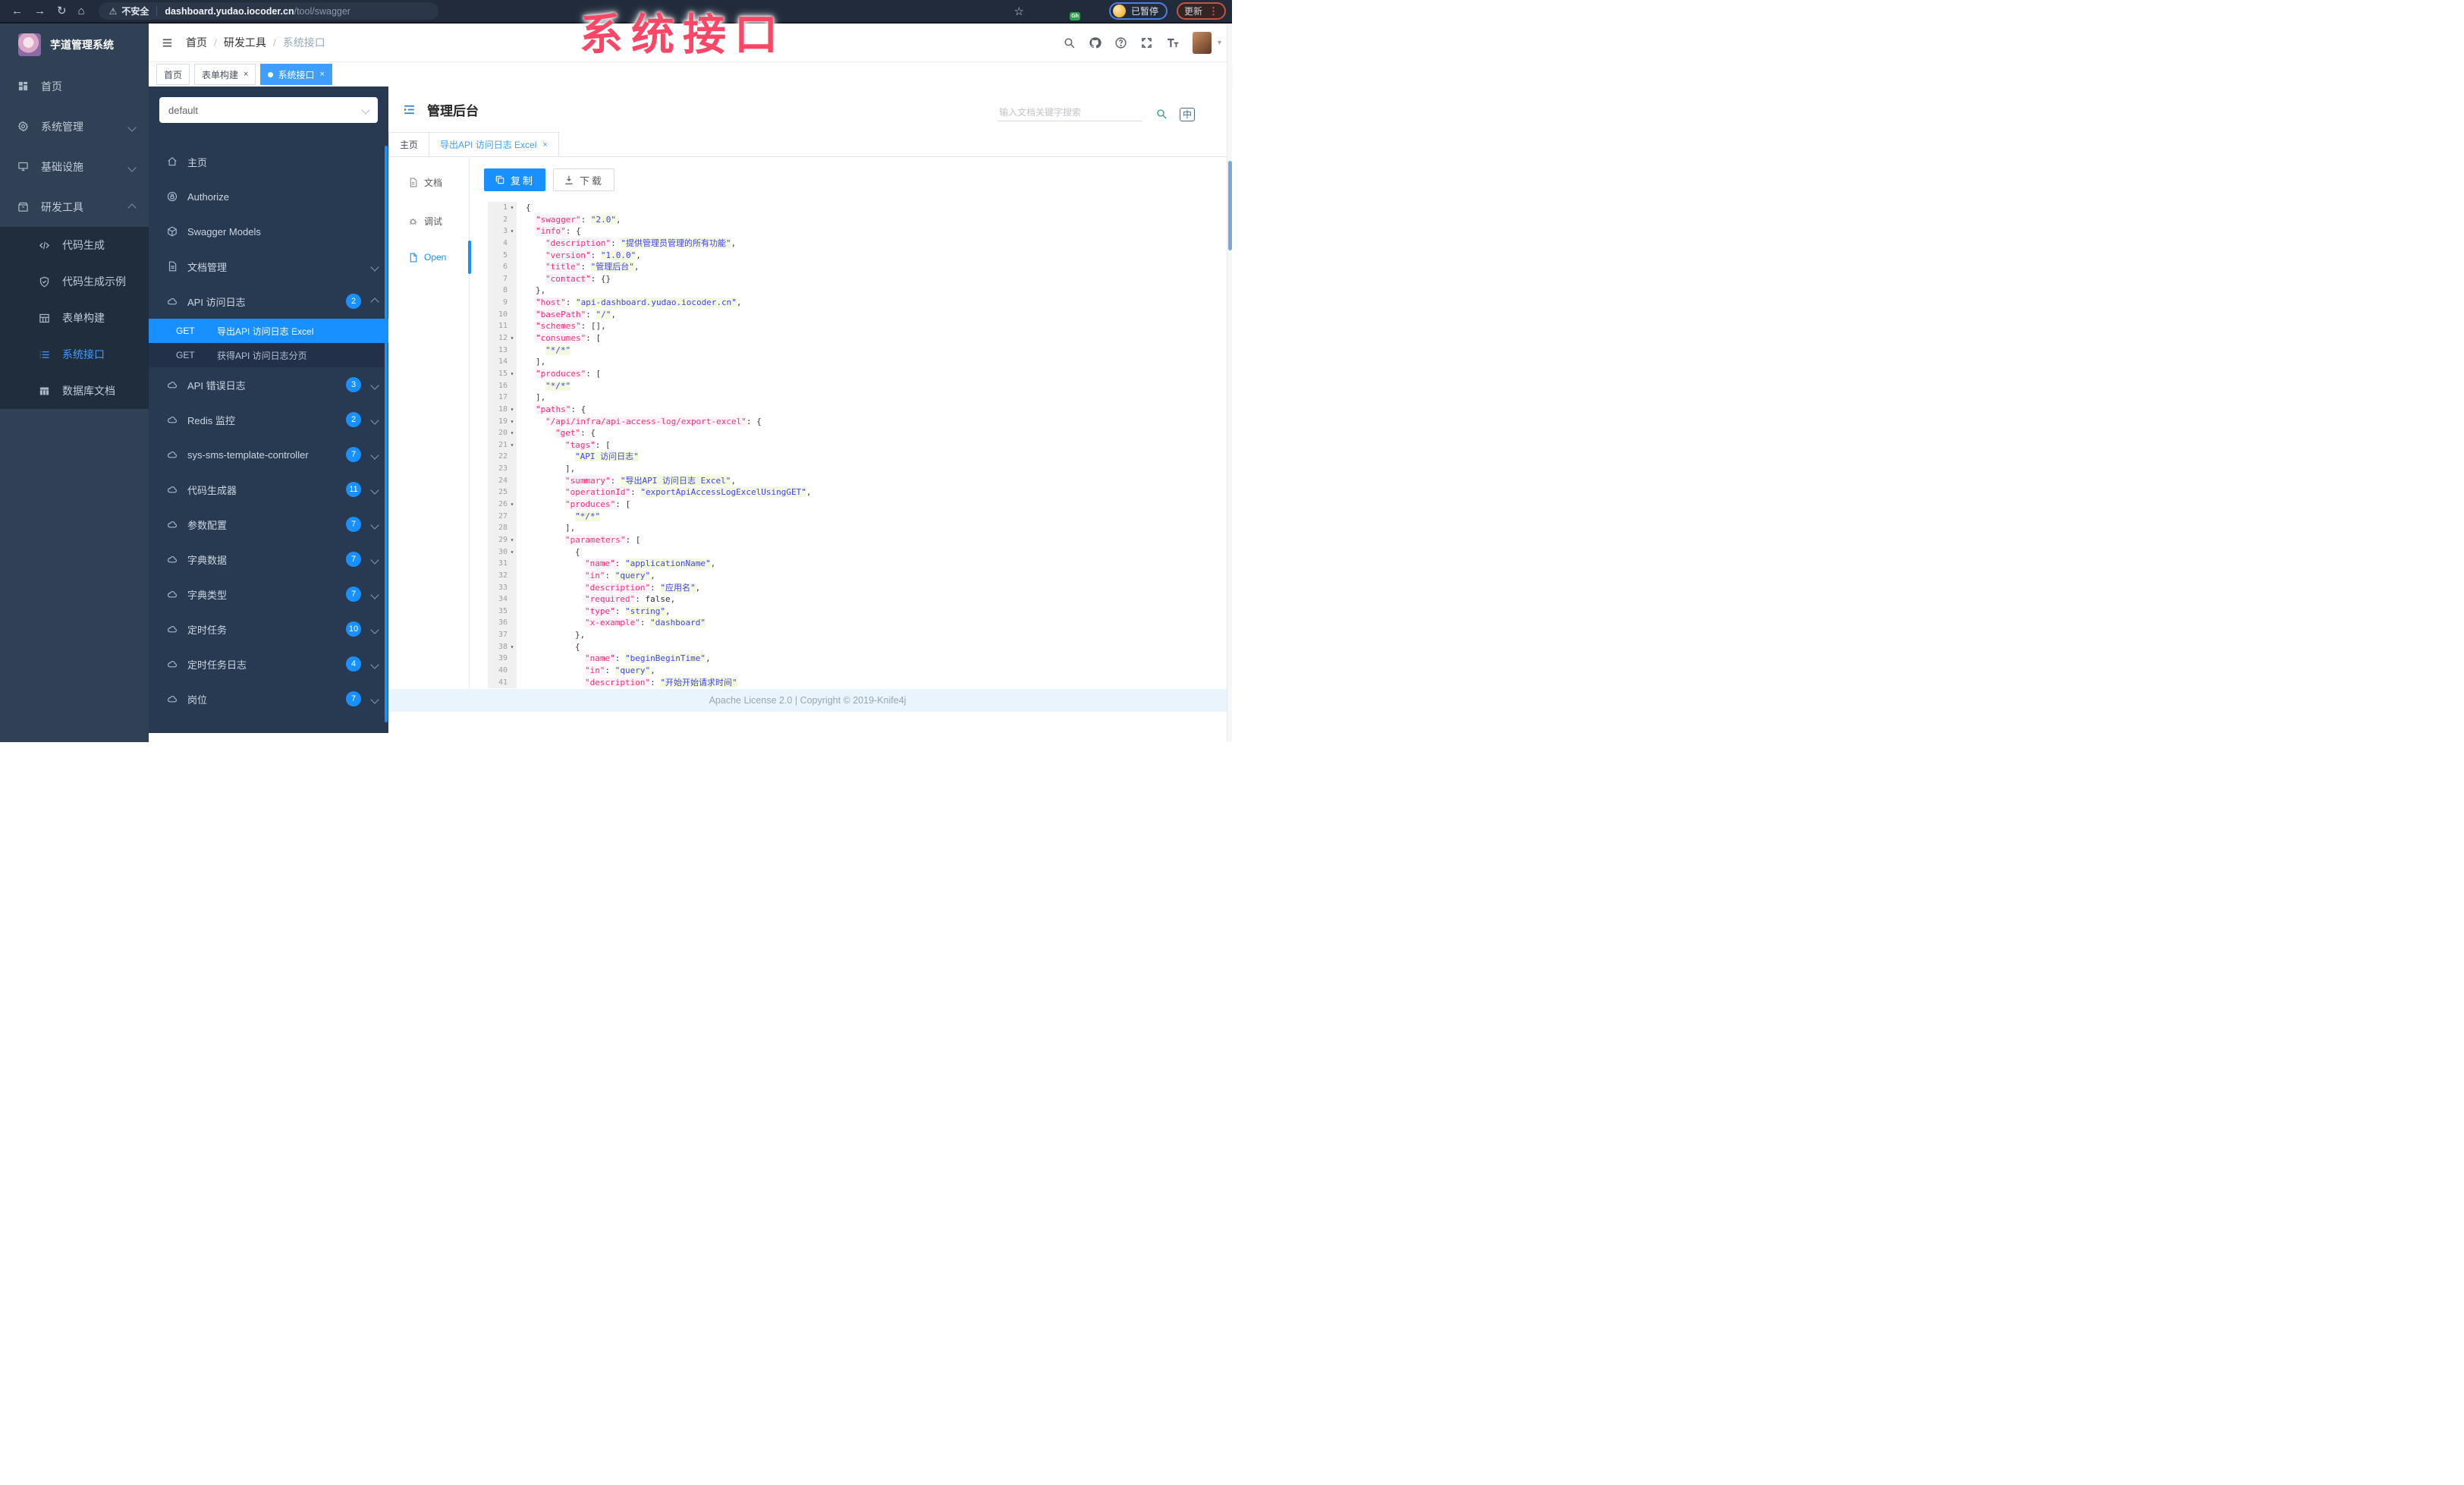 The height and width of the screenshot is (1485, 2464). What do you see at coordinates (857, 599) in the screenshot?
I see `code-line: 34 "required": false,` at bounding box center [857, 599].